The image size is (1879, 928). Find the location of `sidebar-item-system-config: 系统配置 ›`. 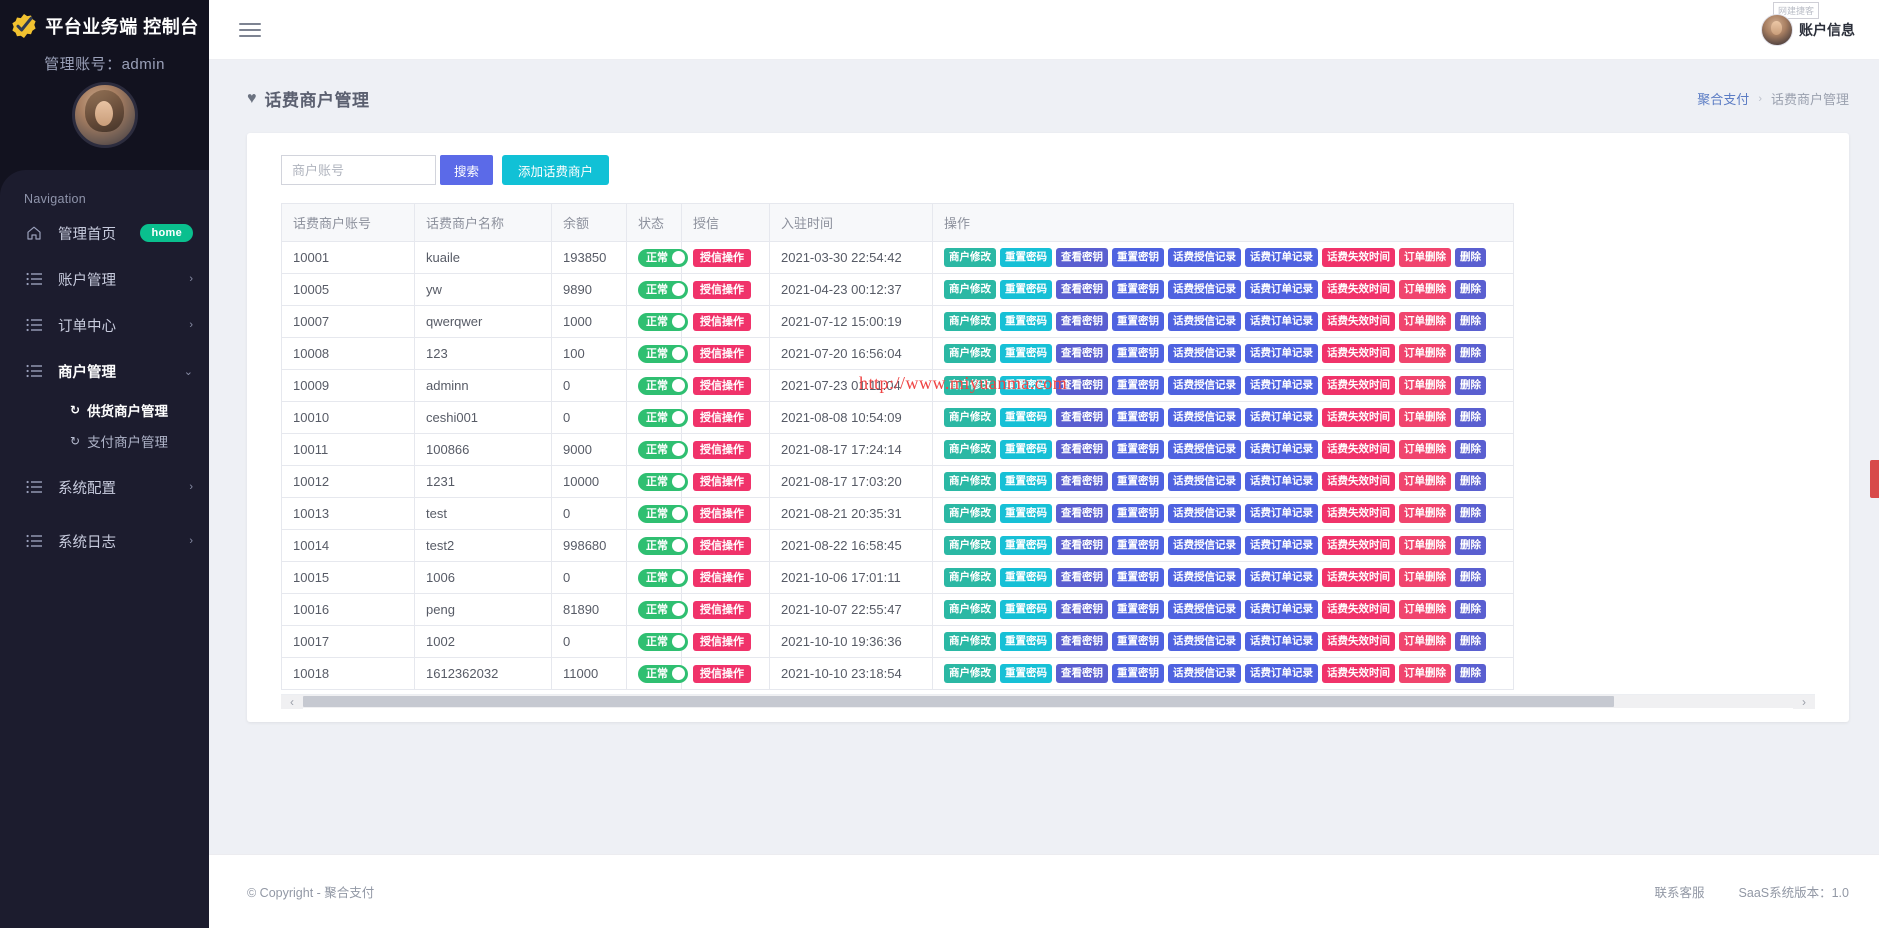

sidebar-item-system-config: 系统配置 › is located at coordinates (104, 487).